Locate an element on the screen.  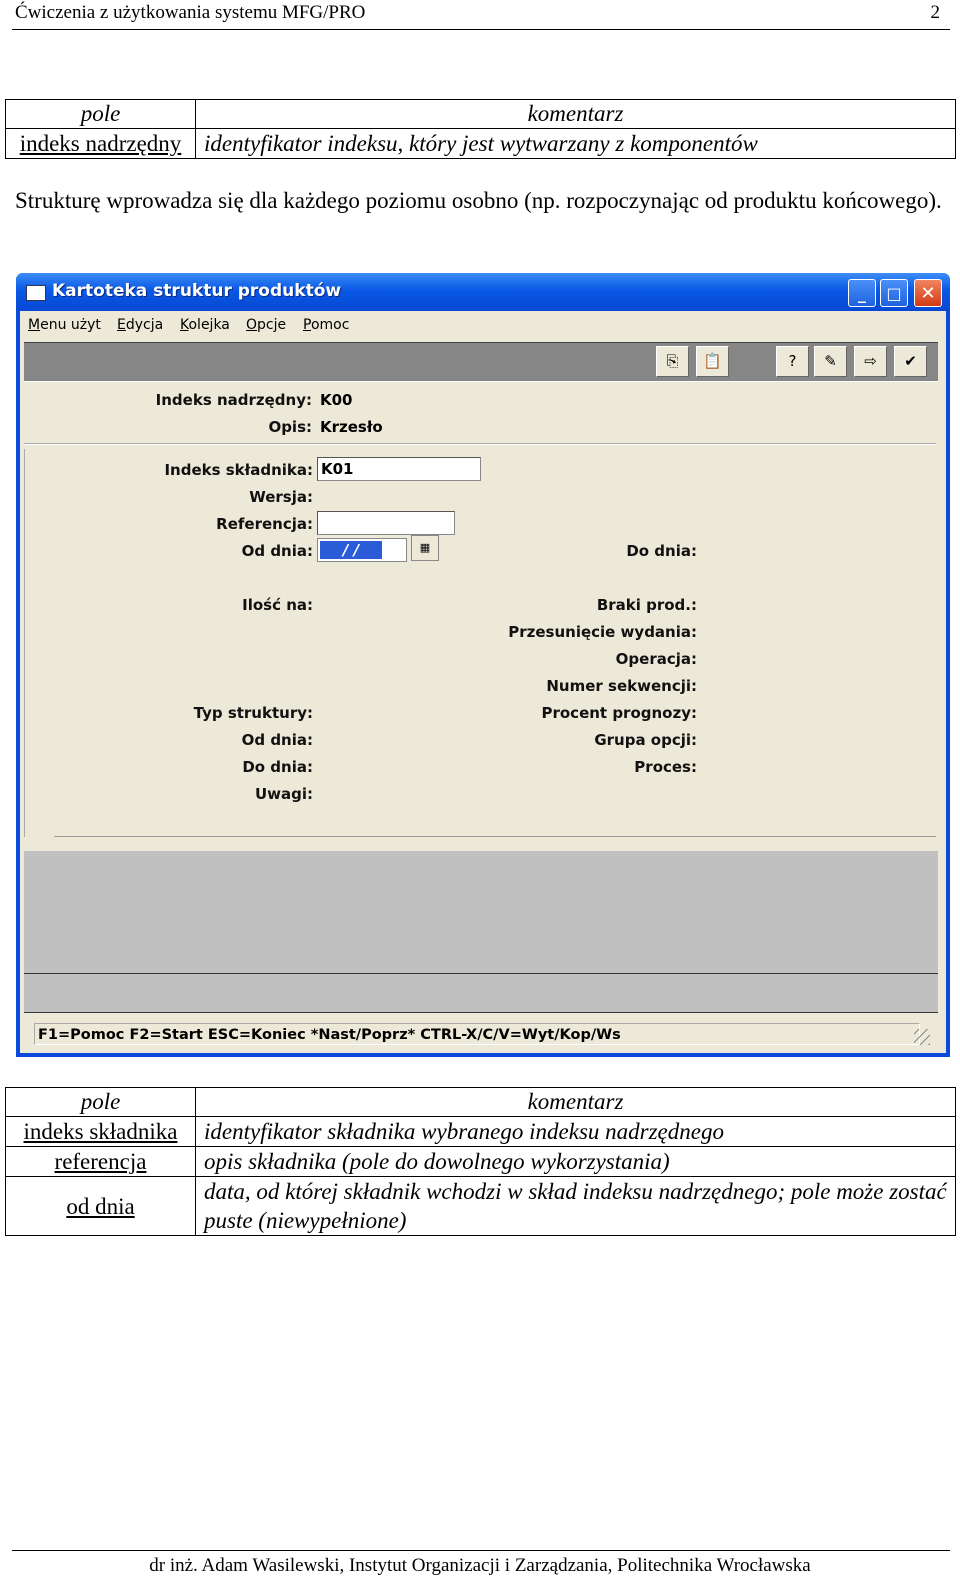
issue-offset-label: Przesunięcie wydania: is located at coordinates (602, 632).